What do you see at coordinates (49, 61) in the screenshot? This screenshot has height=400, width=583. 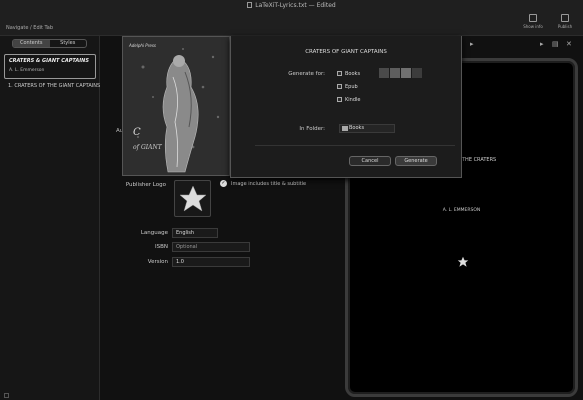 I see `sidebar-book-title: CRATERS & GIANT CAPTAINS` at bounding box center [49, 61].